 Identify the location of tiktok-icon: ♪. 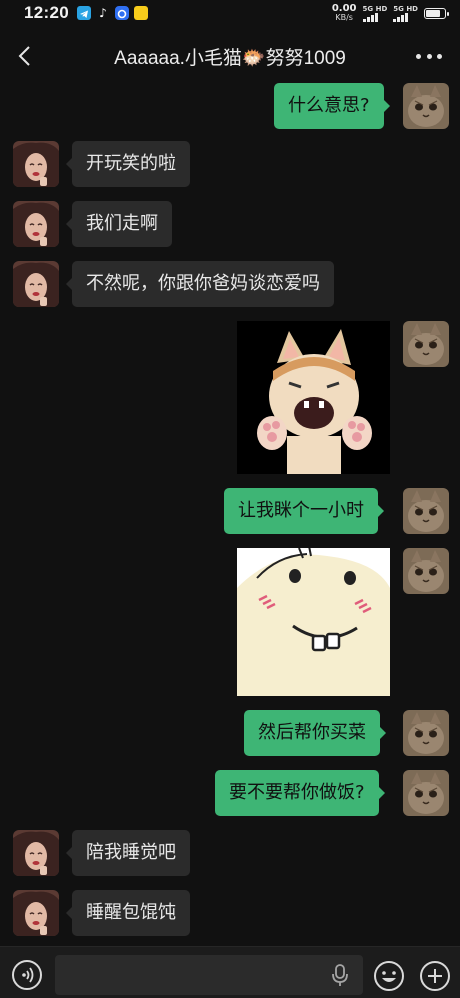
(103, 13).